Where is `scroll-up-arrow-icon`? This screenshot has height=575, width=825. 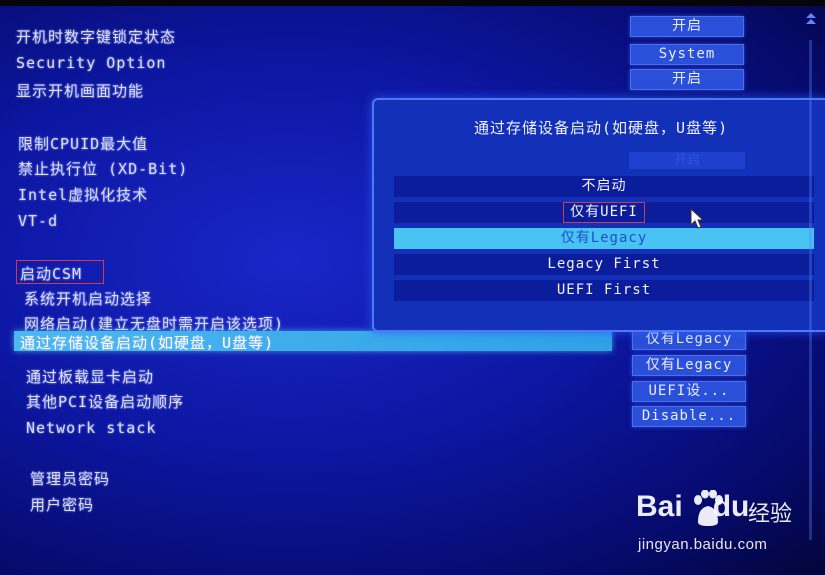
scroll-up-arrow-icon is located at coordinates (811, 22).